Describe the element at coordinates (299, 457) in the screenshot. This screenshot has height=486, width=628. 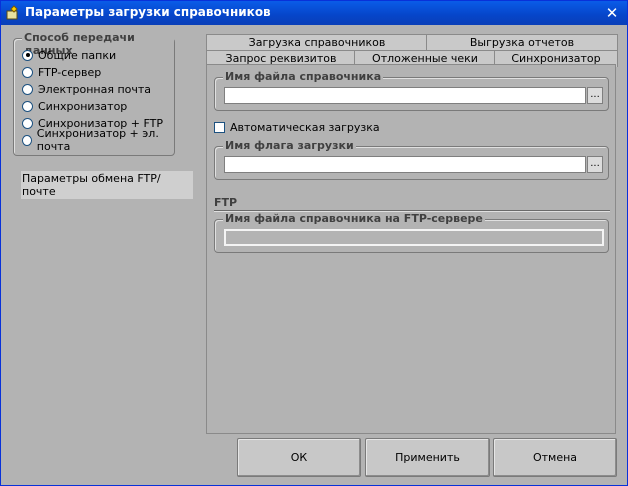
I see `ok-button: ОК` at that location.